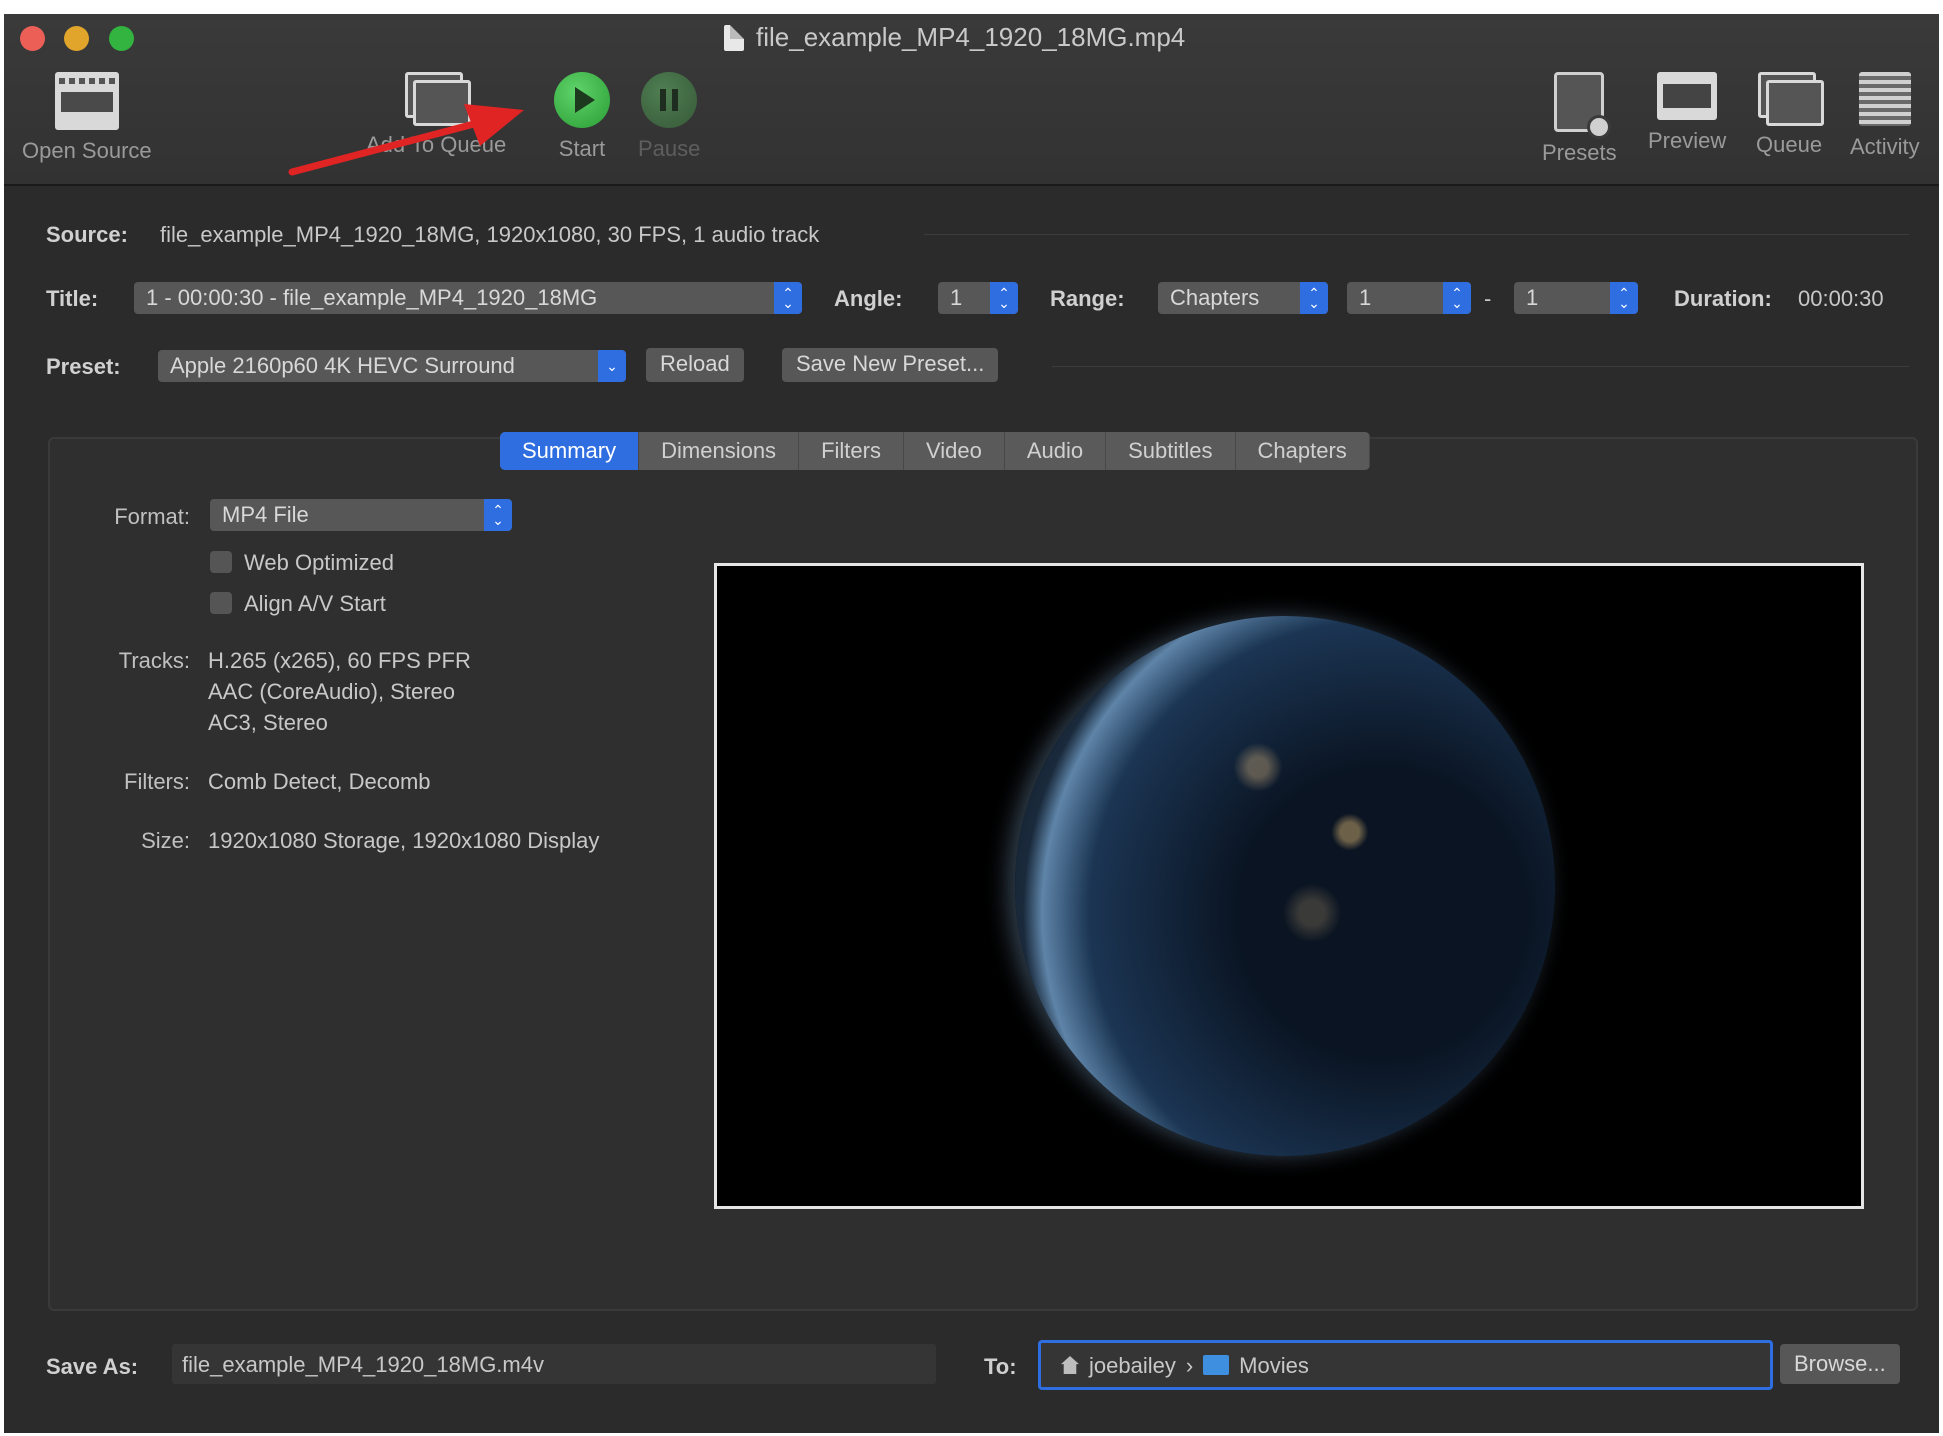 The image size is (1943, 1436). Describe the element at coordinates (1488, 298) in the screenshot. I see `range-dash: -` at that location.